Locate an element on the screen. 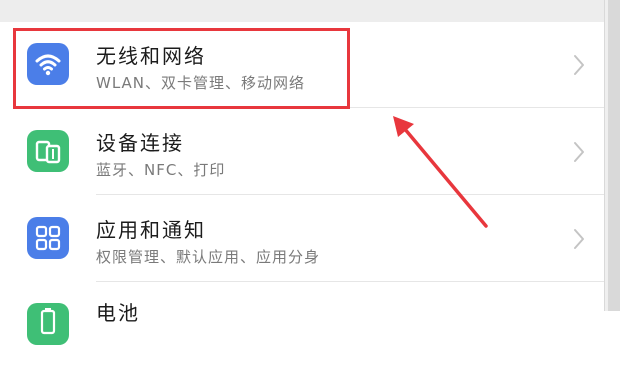 This screenshot has height=368, width=620. apps-grid-icon is located at coordinates (48, 238).